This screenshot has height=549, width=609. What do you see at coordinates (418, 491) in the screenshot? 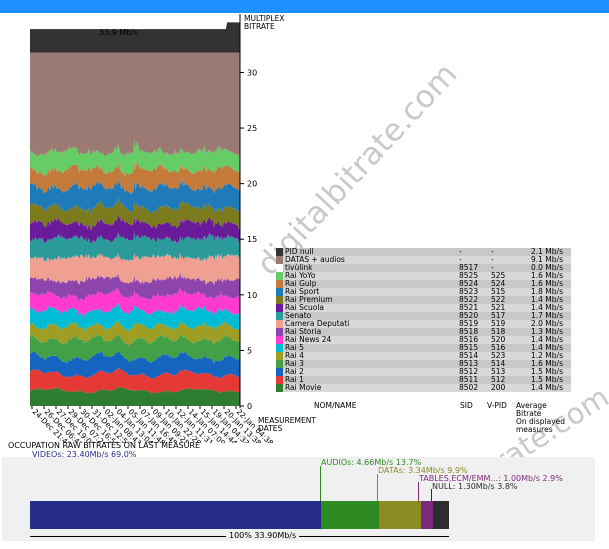
I see `tables-leader-line` at bounding box center [418, 491].